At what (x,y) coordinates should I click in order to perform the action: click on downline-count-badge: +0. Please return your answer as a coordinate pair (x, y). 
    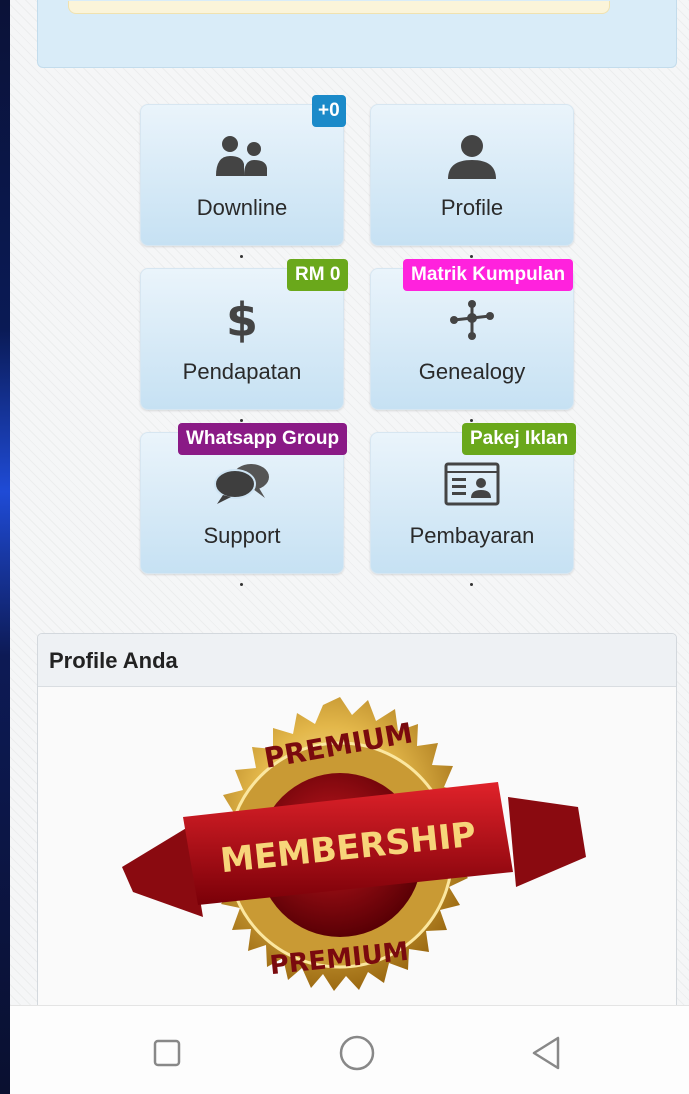
    Looking at the image, I should click on (329, 111).